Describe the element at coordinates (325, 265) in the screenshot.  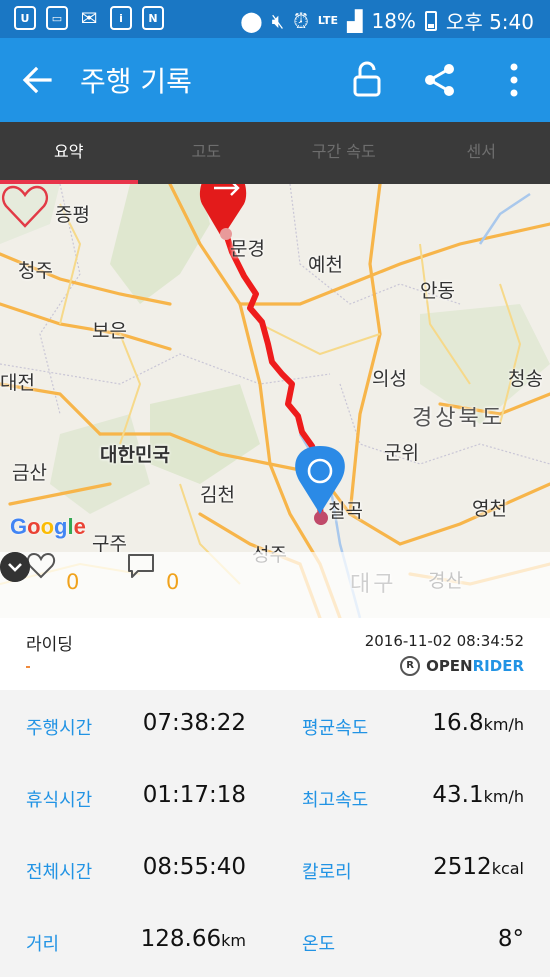
I see `map-label: 예천` at that location.